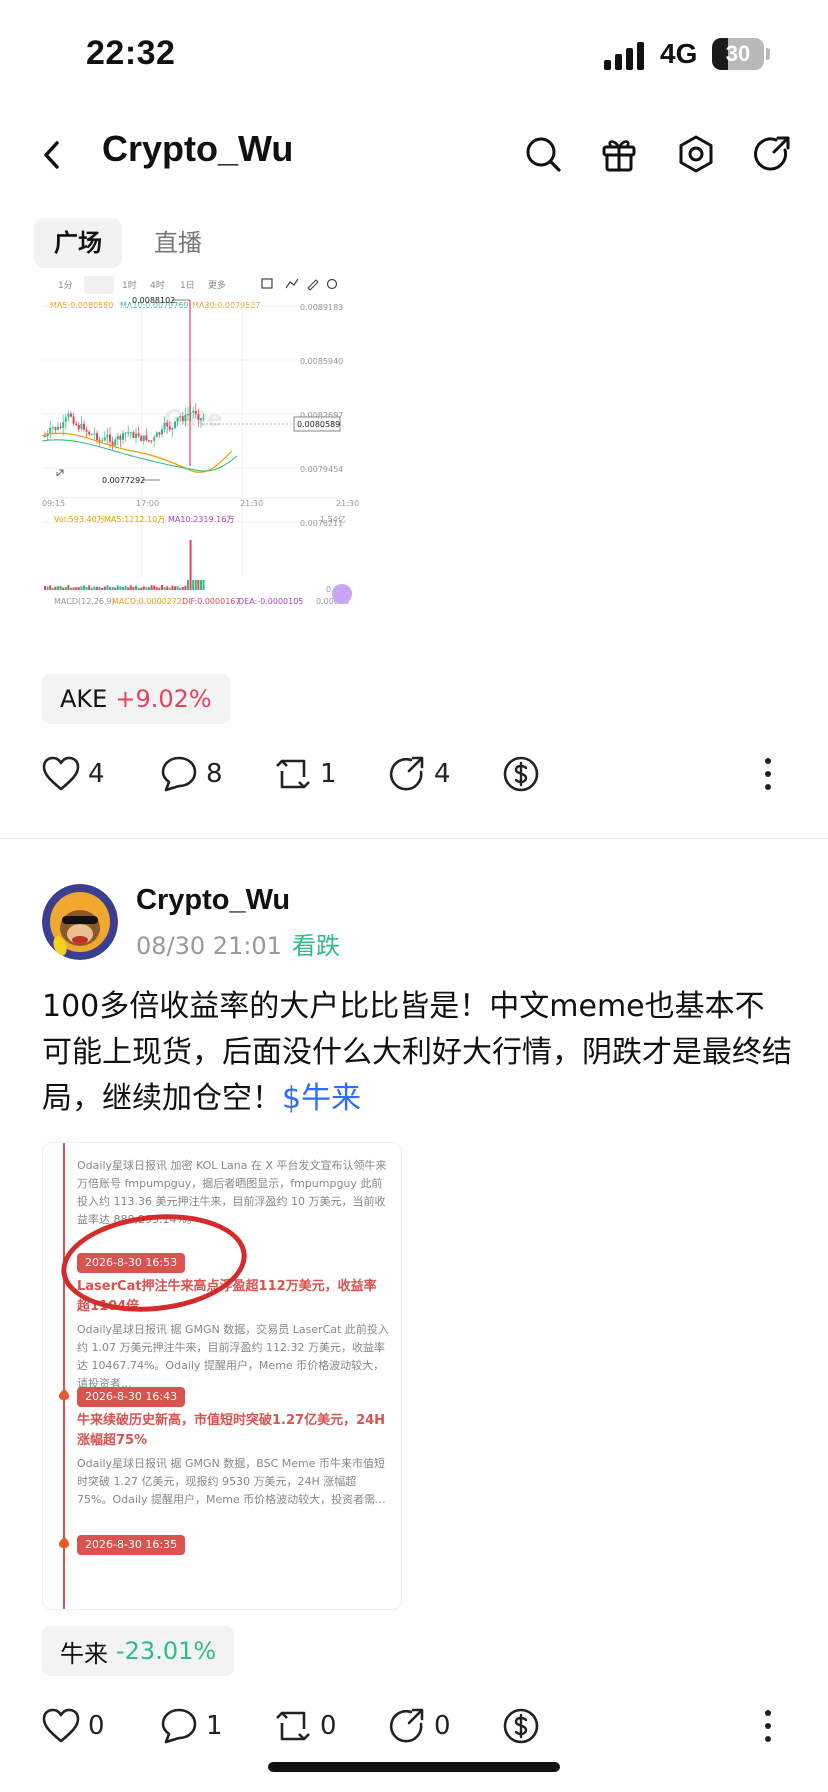  What do you see at coordinates (214, 1726) in the screenshot?
I see `comment-count: 1` at bounding box center [214, 1726].